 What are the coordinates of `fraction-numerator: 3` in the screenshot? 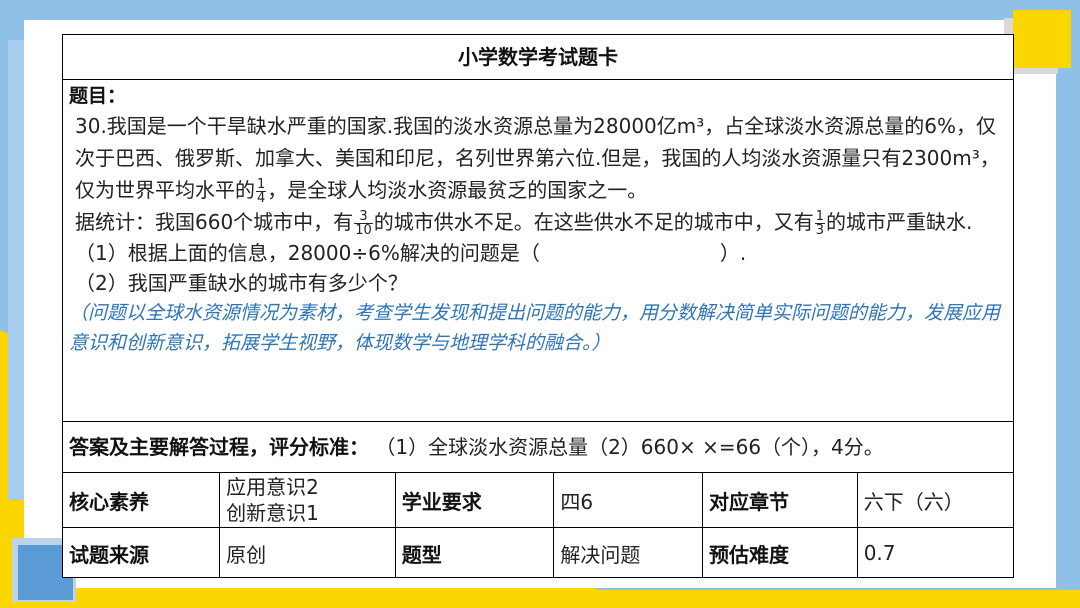 It's located at (363, 217).